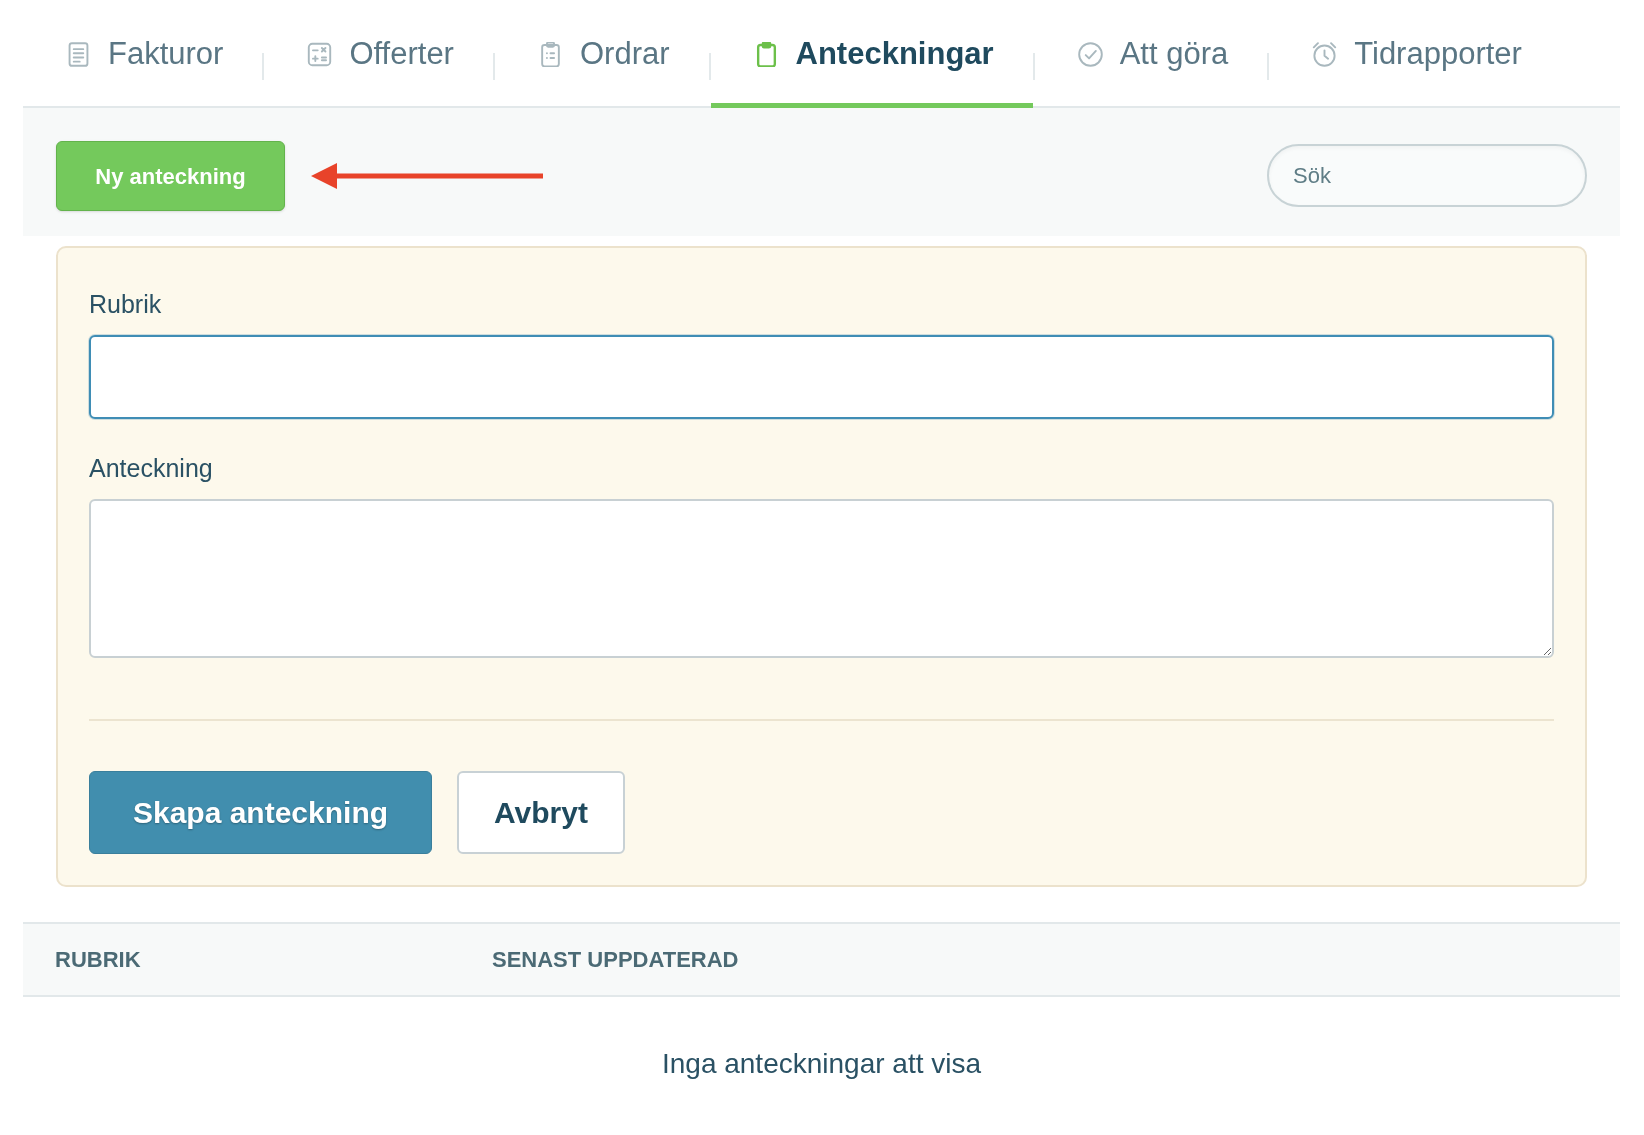 This screenshot has height=1135, width=1644. Describe the element at coordinates (1151, 54) in the screenshot. I see `tab: Att göra` at that location.